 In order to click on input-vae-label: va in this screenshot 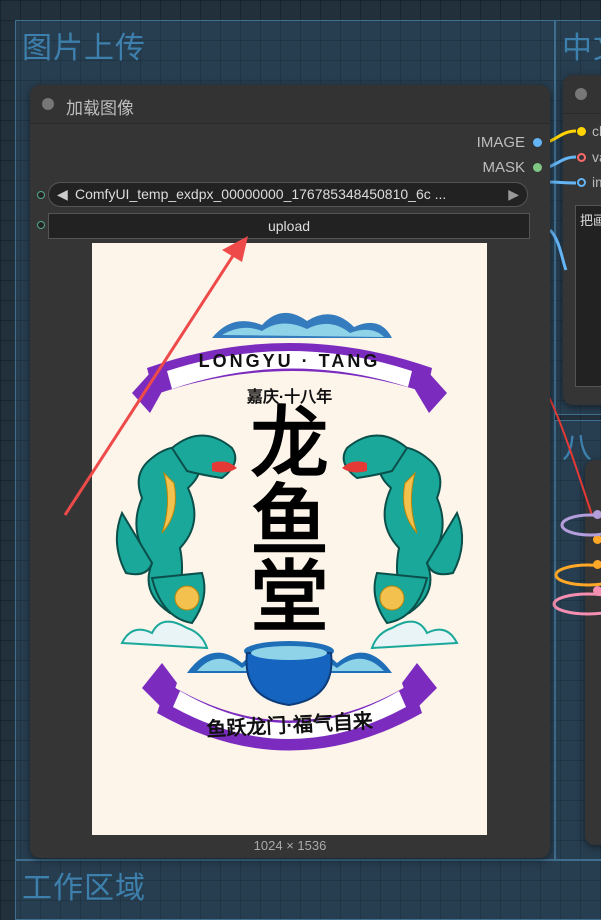, I will do `click(596, 157)`.